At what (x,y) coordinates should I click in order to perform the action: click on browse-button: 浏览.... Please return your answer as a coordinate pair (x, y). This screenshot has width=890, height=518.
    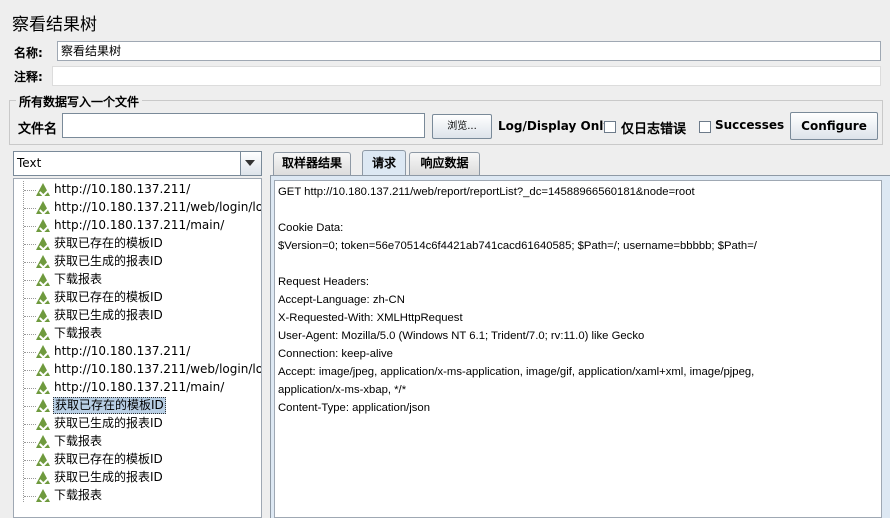
    Looking at the image, I should click on (462, 126).